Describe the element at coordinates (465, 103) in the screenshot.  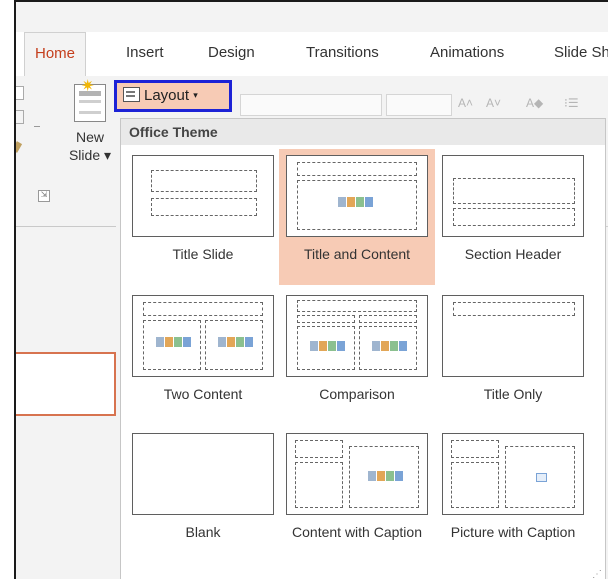
I see `increase-font-icon: A˄` at that location.